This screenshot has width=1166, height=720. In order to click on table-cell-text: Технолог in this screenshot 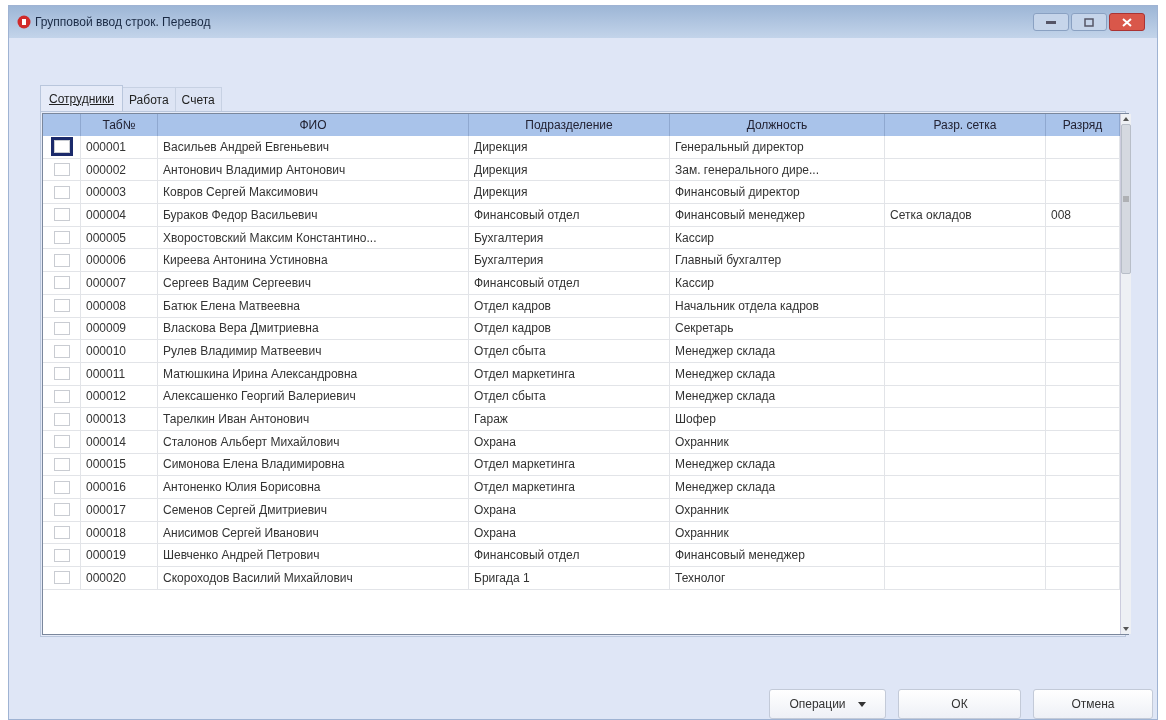, I will do `click(700, 578)`.